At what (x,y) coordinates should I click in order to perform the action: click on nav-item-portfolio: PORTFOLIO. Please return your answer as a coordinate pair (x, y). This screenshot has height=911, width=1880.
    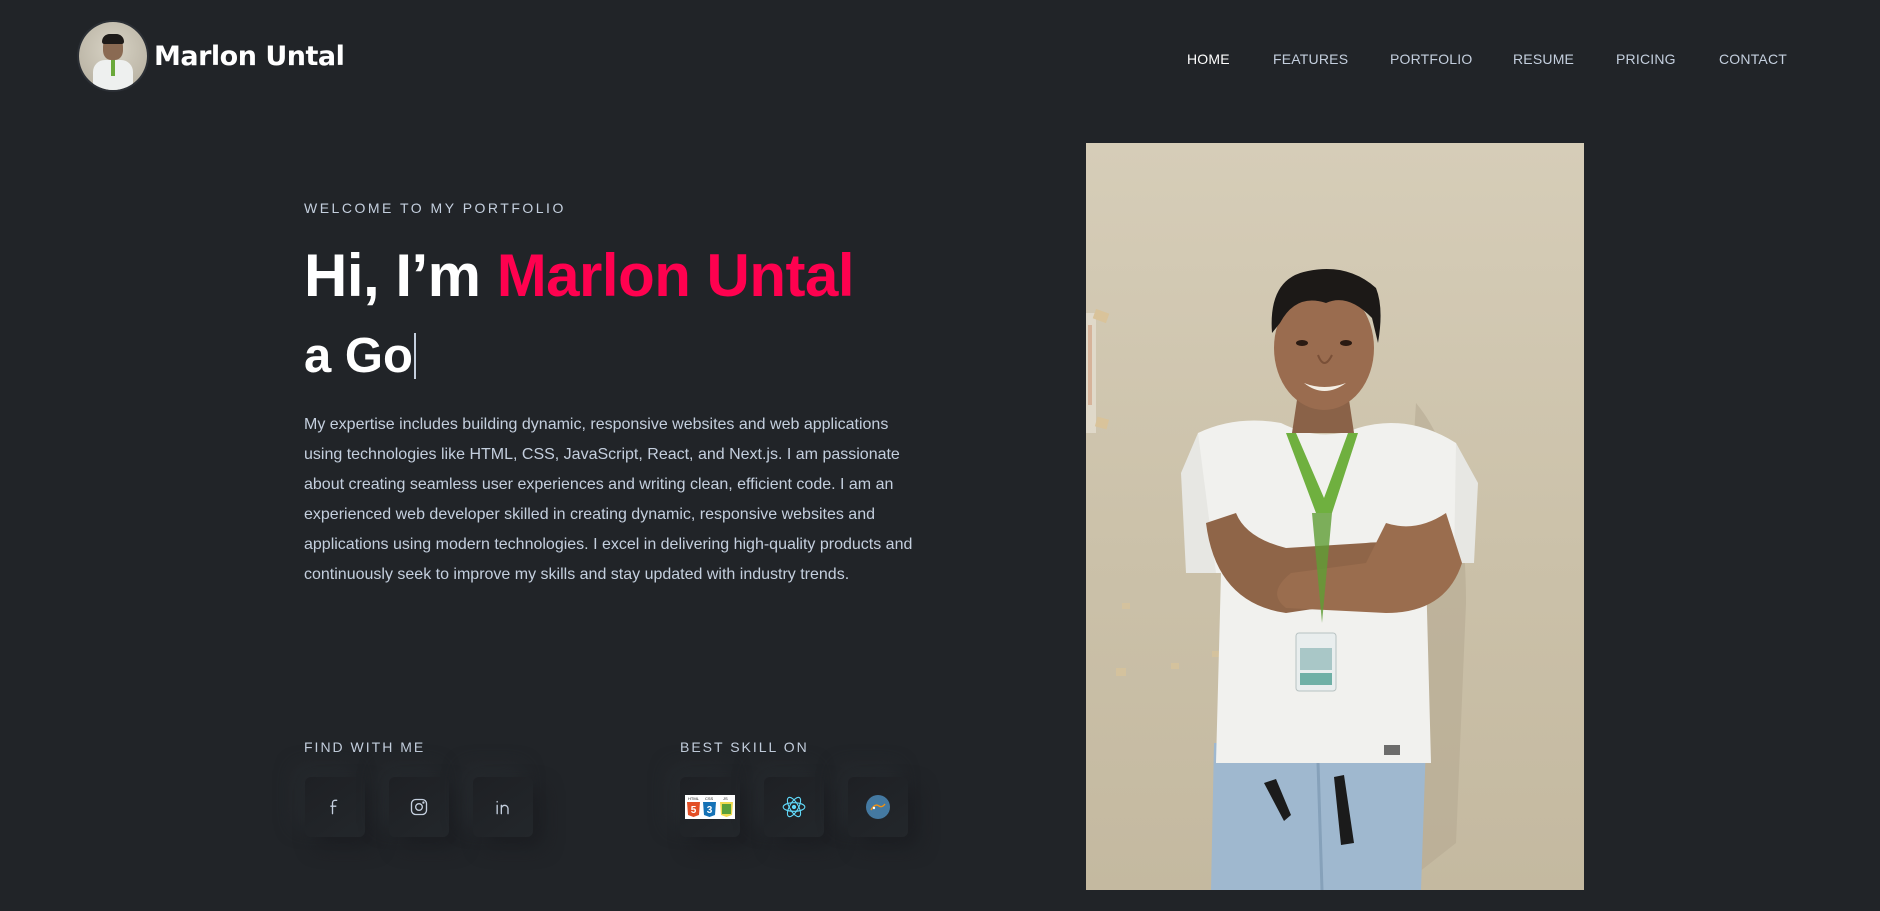
    Looking at the image, I should click on (1431, 59).